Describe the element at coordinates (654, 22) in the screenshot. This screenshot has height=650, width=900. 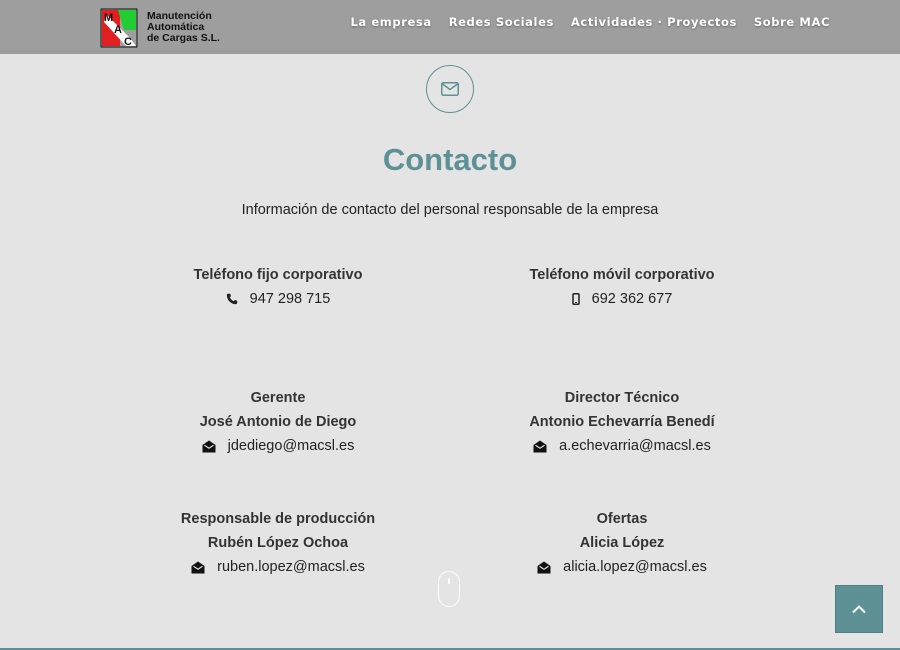
I see `nav-item-actividades-proyectos: Actividades · Proyectos` at that location.